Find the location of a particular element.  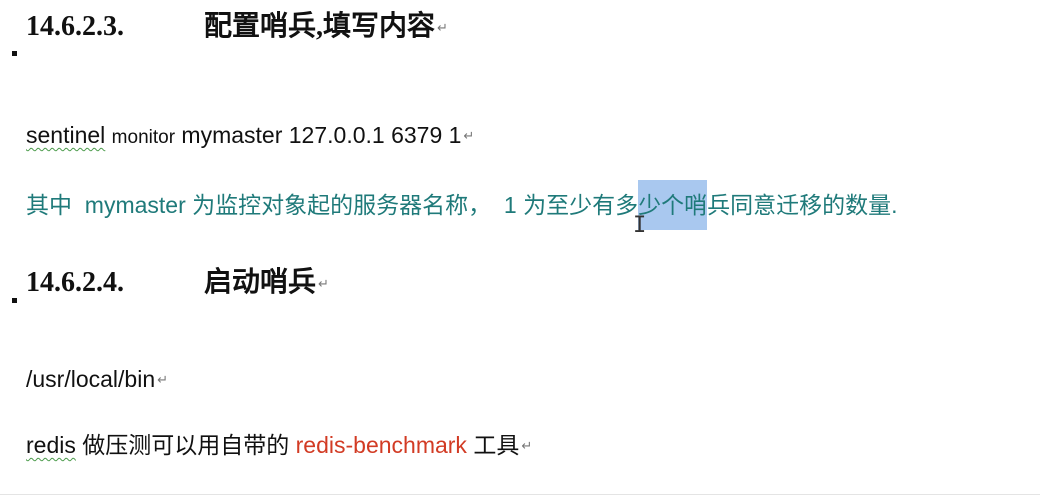

explanation-text: 为至少有多 is located at coordinates (581, 205).